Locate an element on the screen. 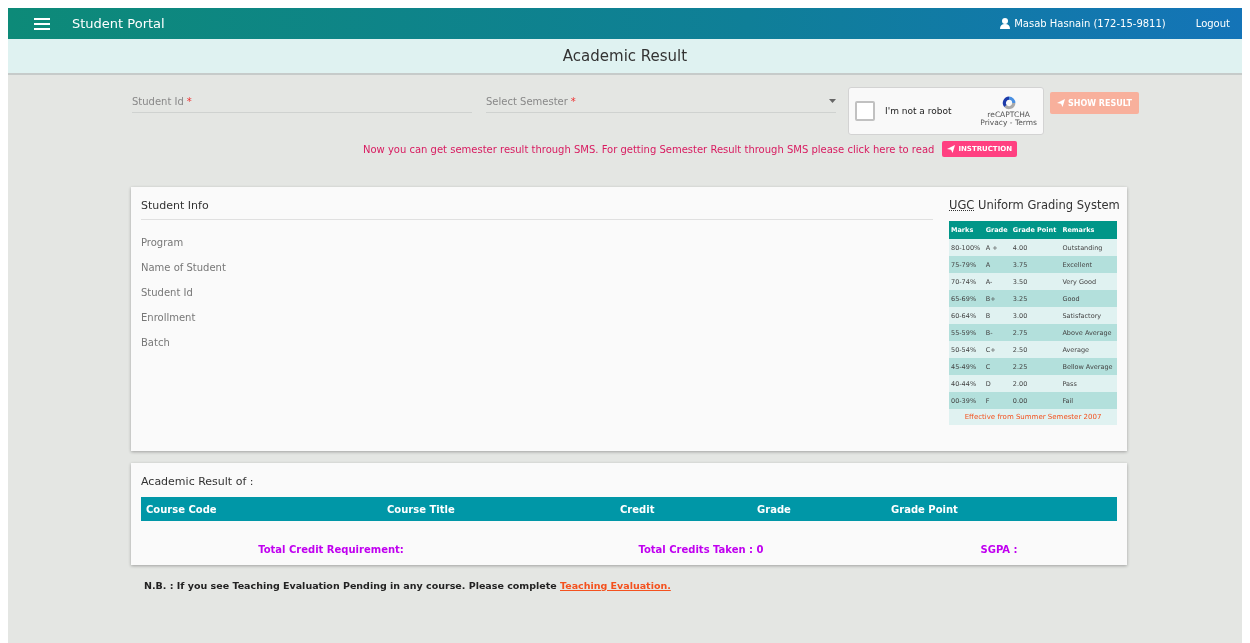 The height and width of the screenshot is (643, 1250). portal-title: Student Portal is located at coordinates (119, 23).